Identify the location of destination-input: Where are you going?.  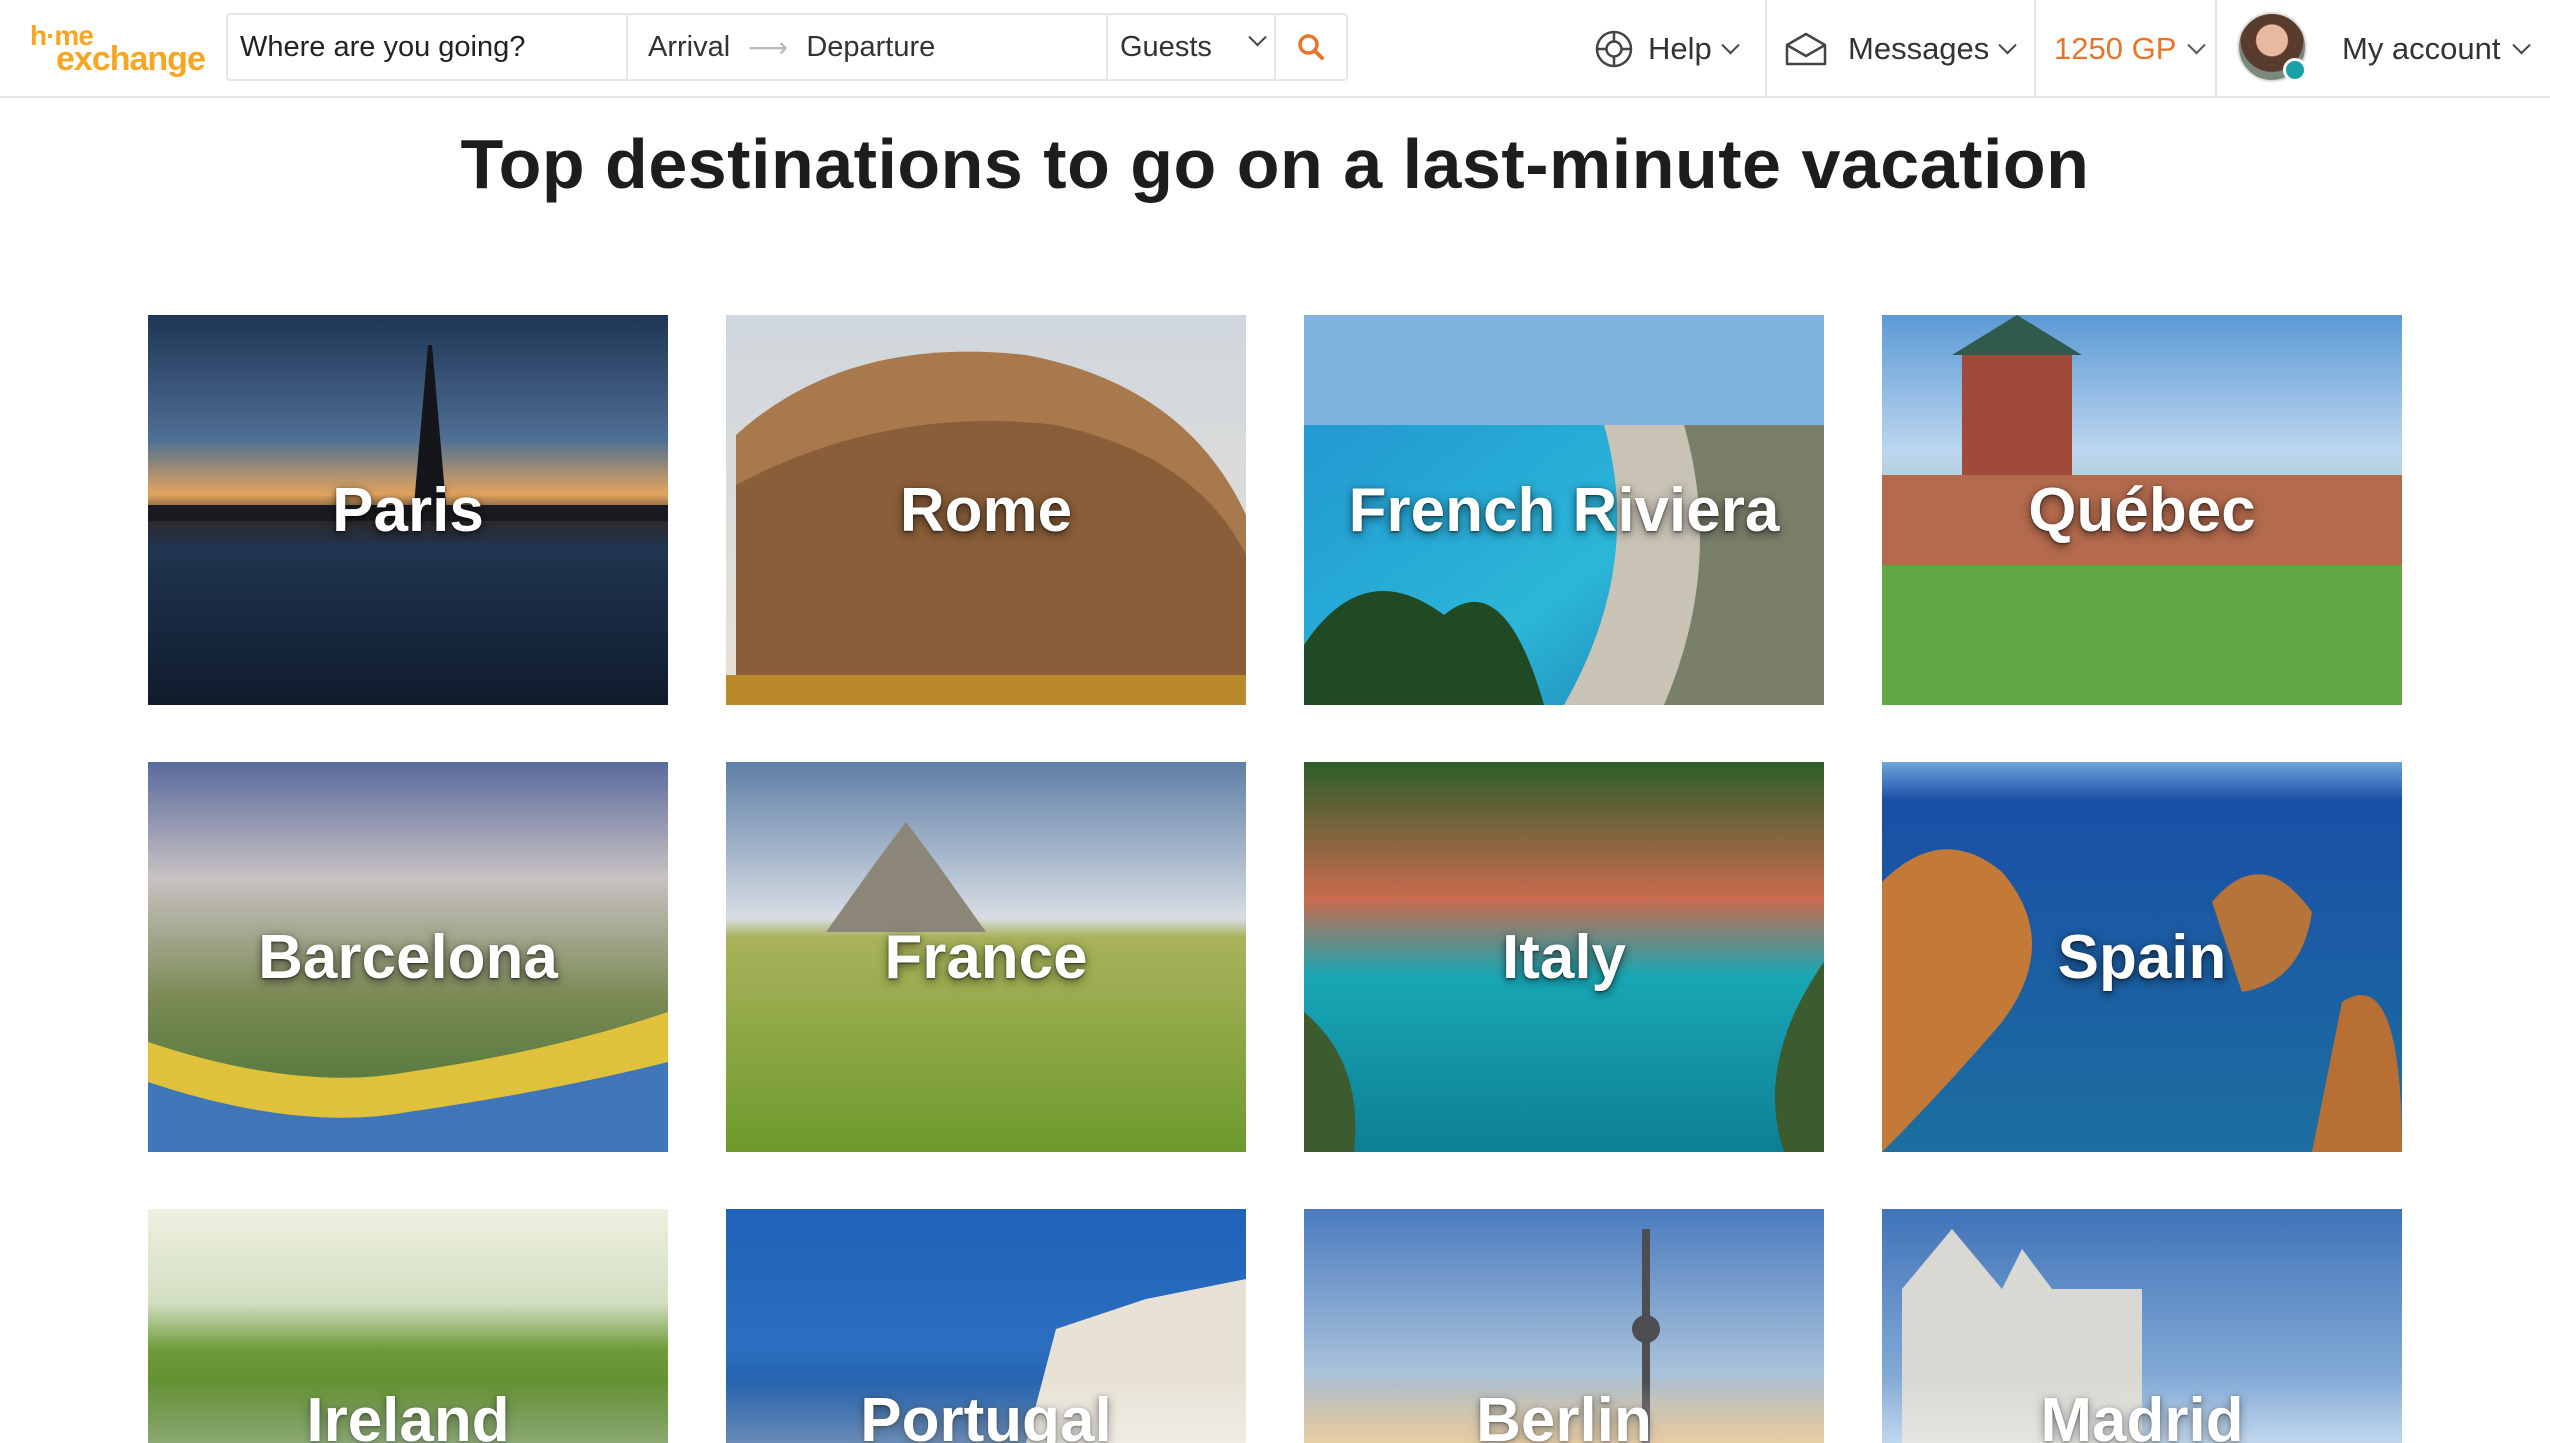
(428, 47).